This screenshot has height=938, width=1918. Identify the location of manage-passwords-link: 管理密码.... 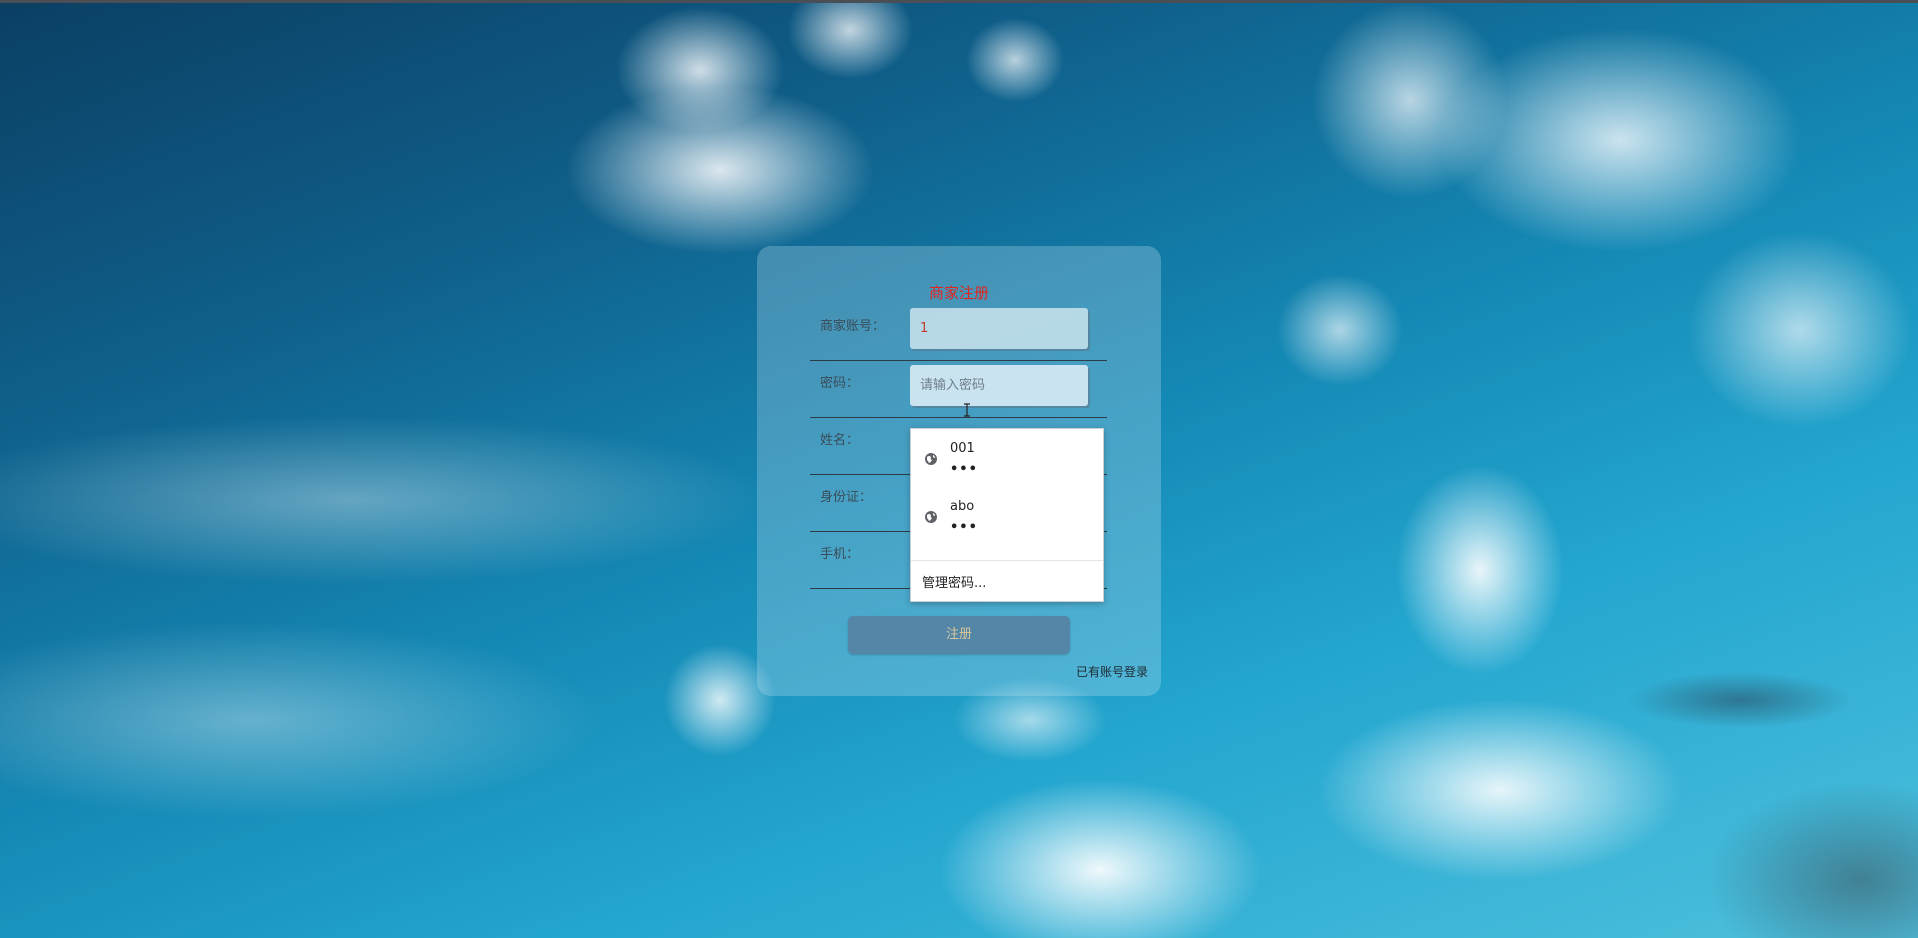
(954, 581).